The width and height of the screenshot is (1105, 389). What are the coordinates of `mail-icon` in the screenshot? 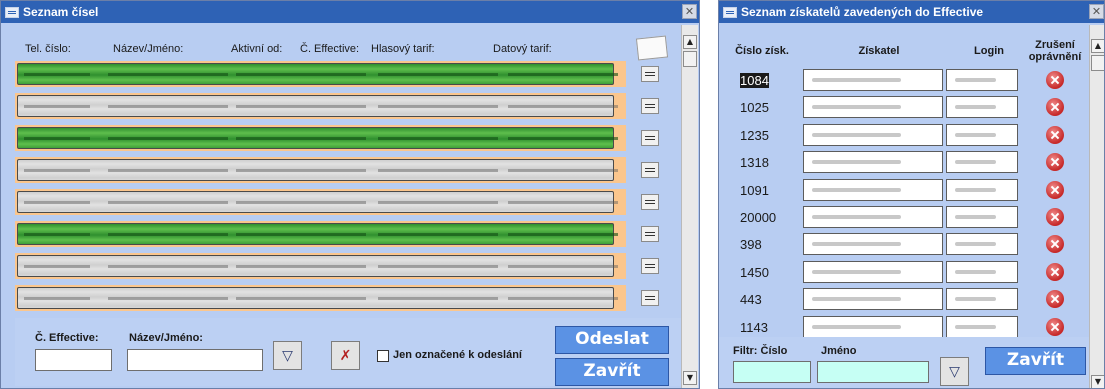 It's located at (652, 48).